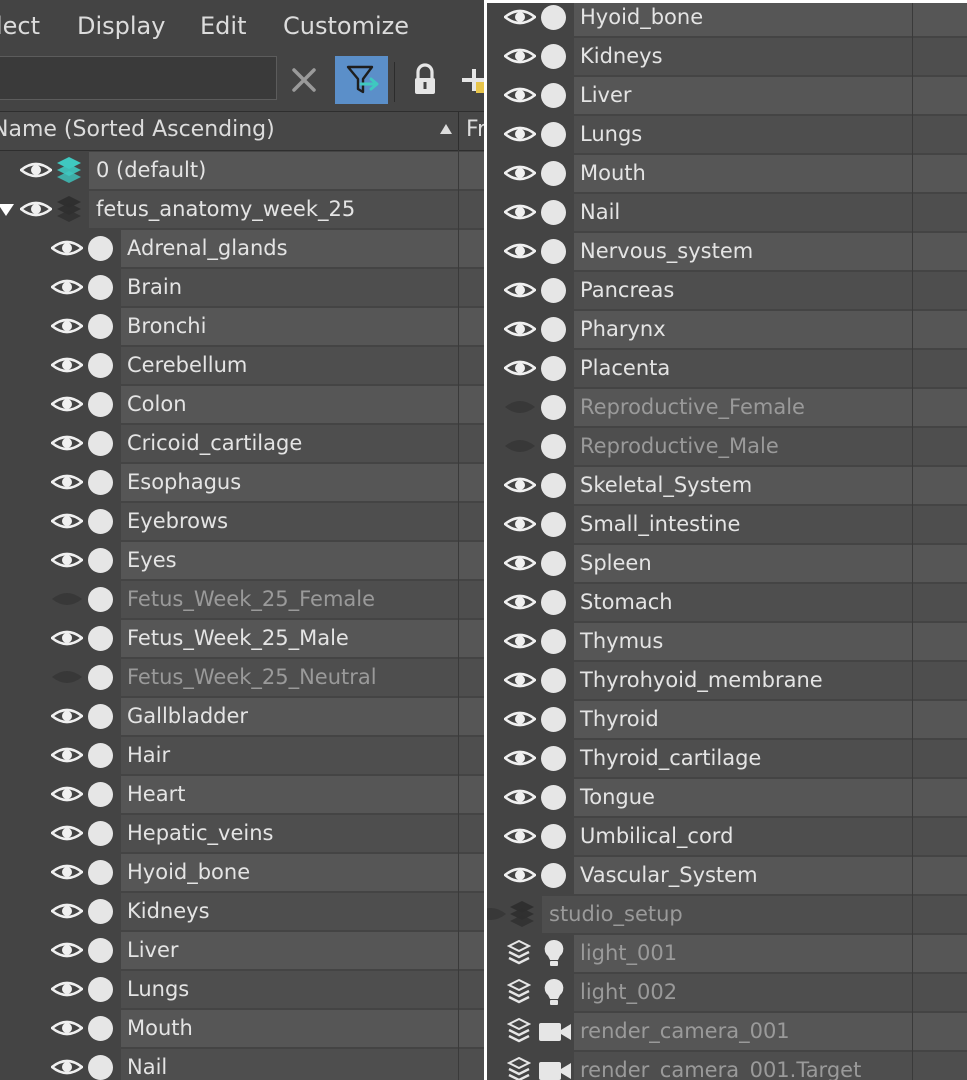 This screenshot has width=967, height=1080. I want to click on column-header: Name (Sorted Ascending) Fr, so click(243, 131).